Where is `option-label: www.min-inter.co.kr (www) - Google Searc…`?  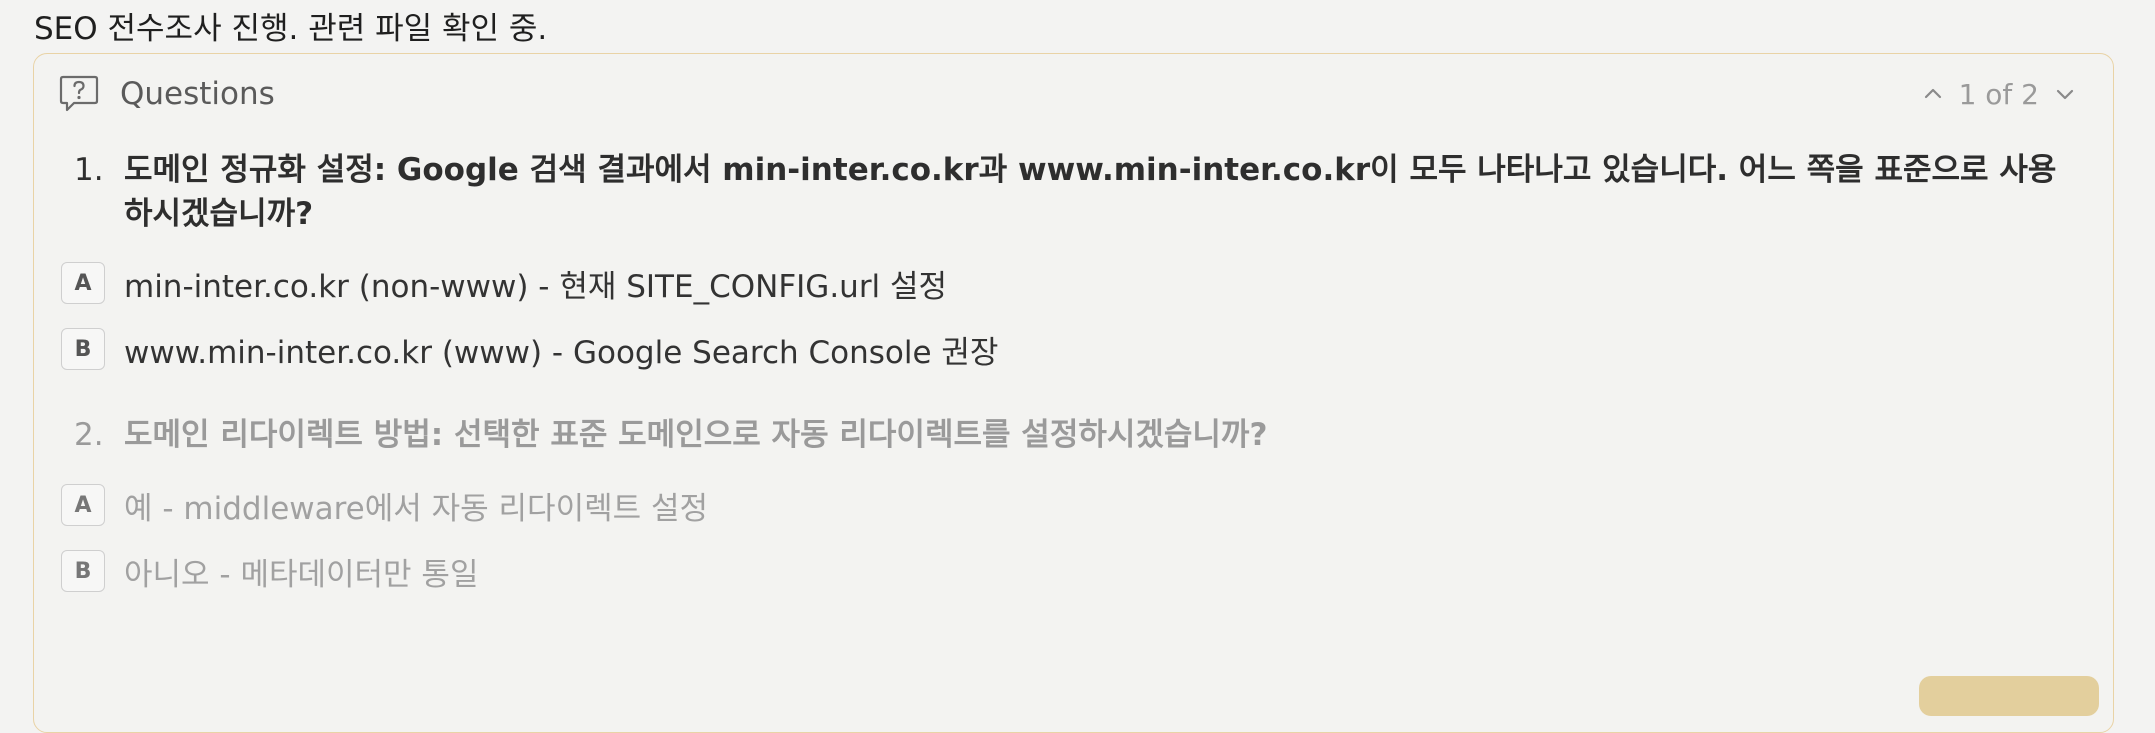
option-label: www.min-inter.co.kr (www) - Google Searc… is located at coordinates (561, 352).